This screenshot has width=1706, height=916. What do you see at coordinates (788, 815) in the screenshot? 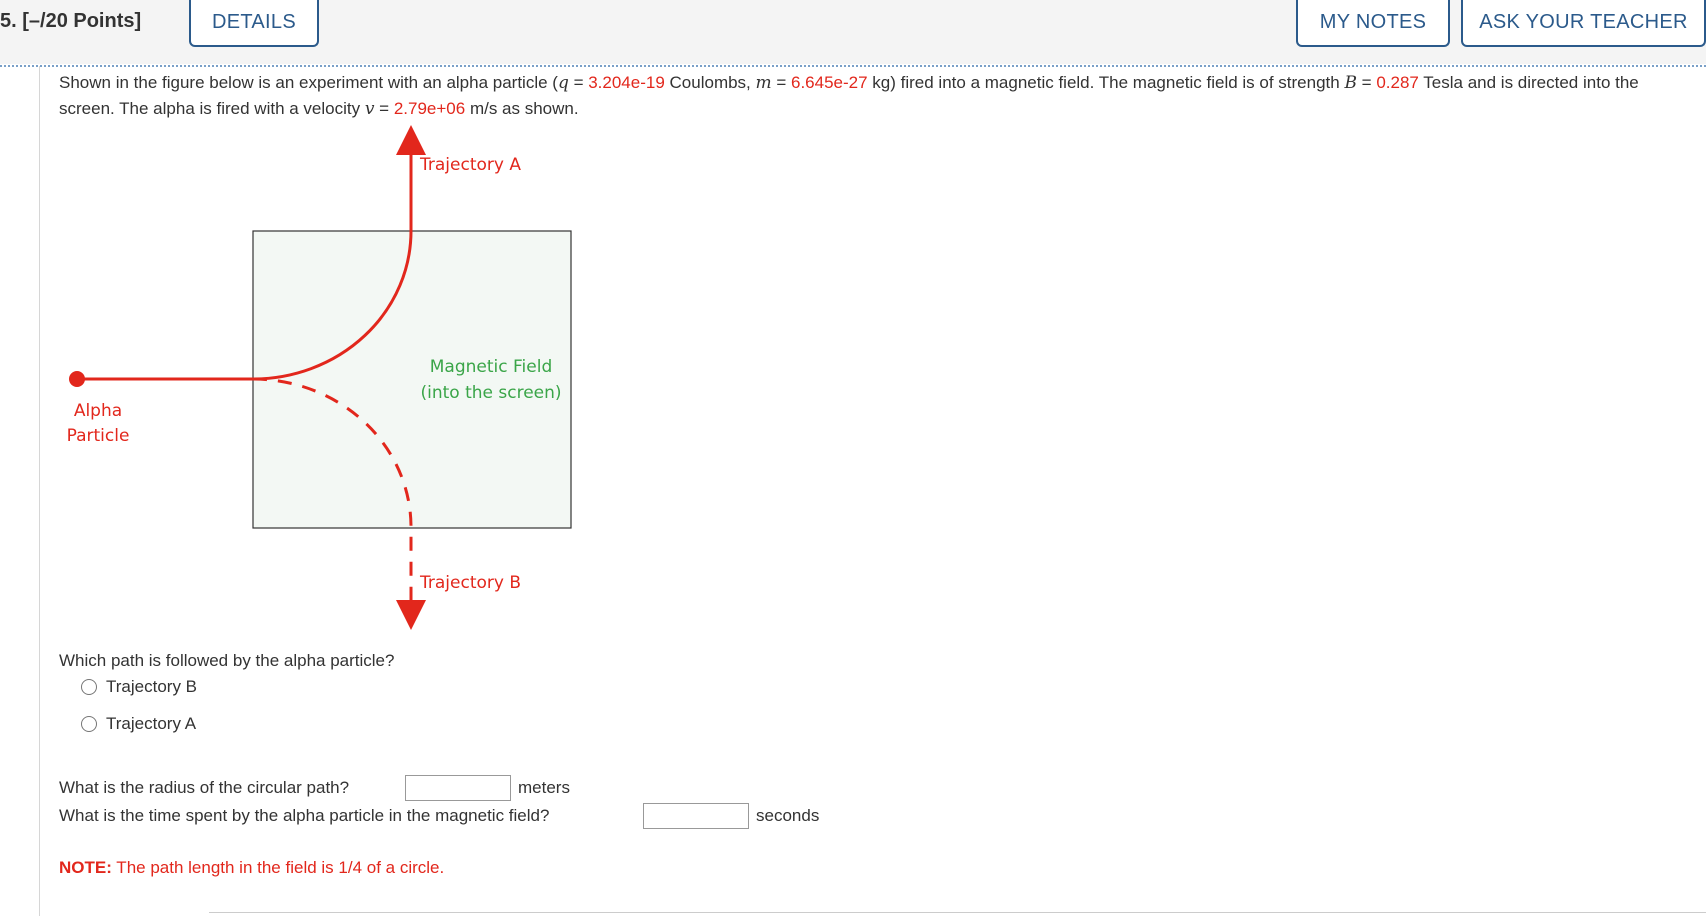
I see `time-unit: seconds` at bounding box center [788, 815].